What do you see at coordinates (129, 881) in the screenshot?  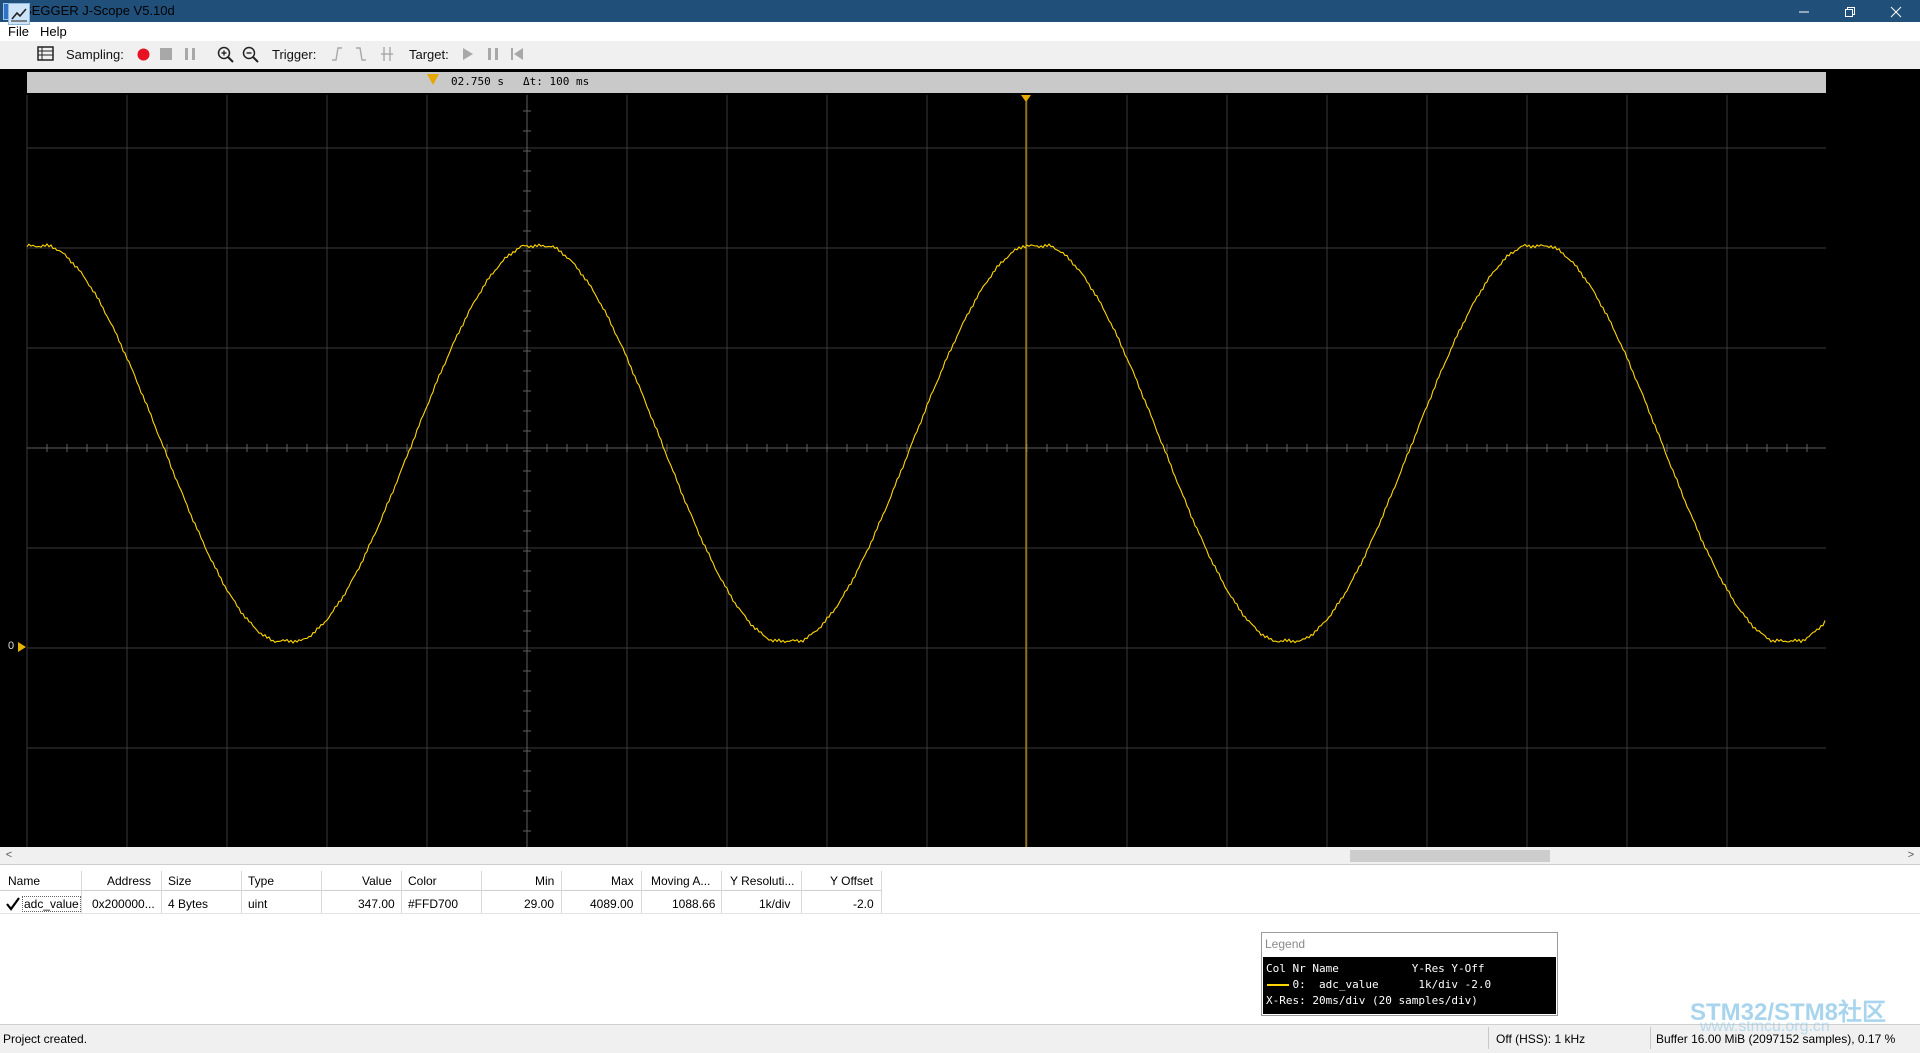 I see `col-header-address: Address` at bounding box center [129, 881].